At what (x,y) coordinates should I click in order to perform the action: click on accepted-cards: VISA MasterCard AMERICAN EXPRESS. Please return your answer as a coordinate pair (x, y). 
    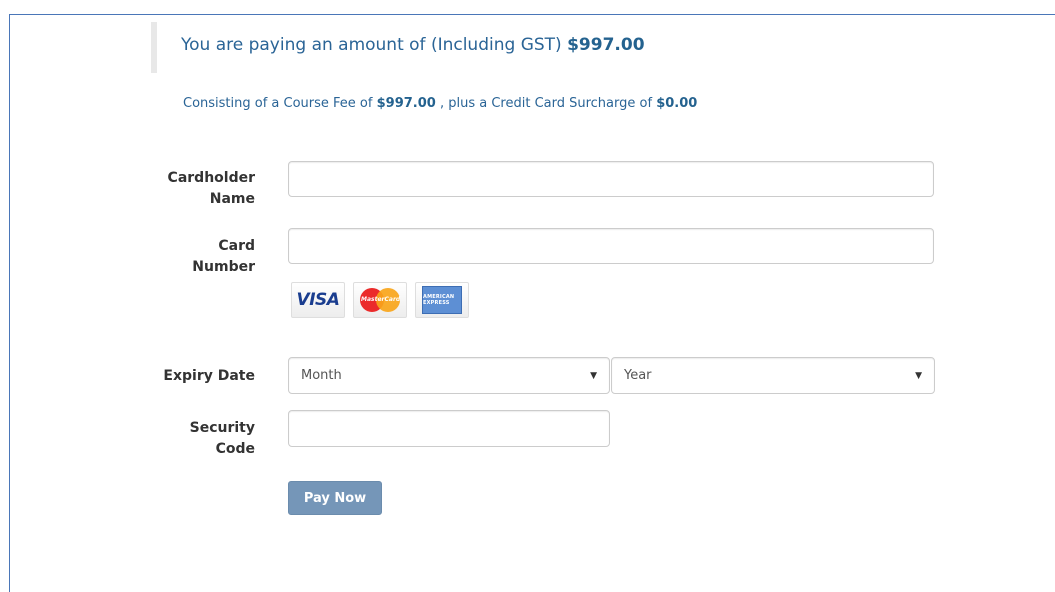
    Looking at the image, I should click on (380, 300).